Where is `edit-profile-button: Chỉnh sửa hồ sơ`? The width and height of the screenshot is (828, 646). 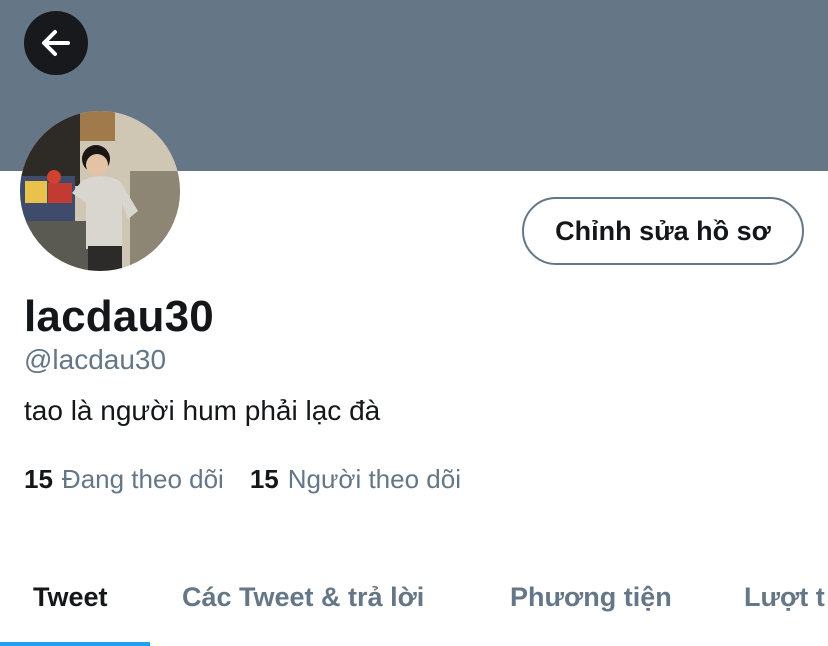 edit-profile-button: Chỉnh sửa hồ sơ is located at coordinates (663, 231).